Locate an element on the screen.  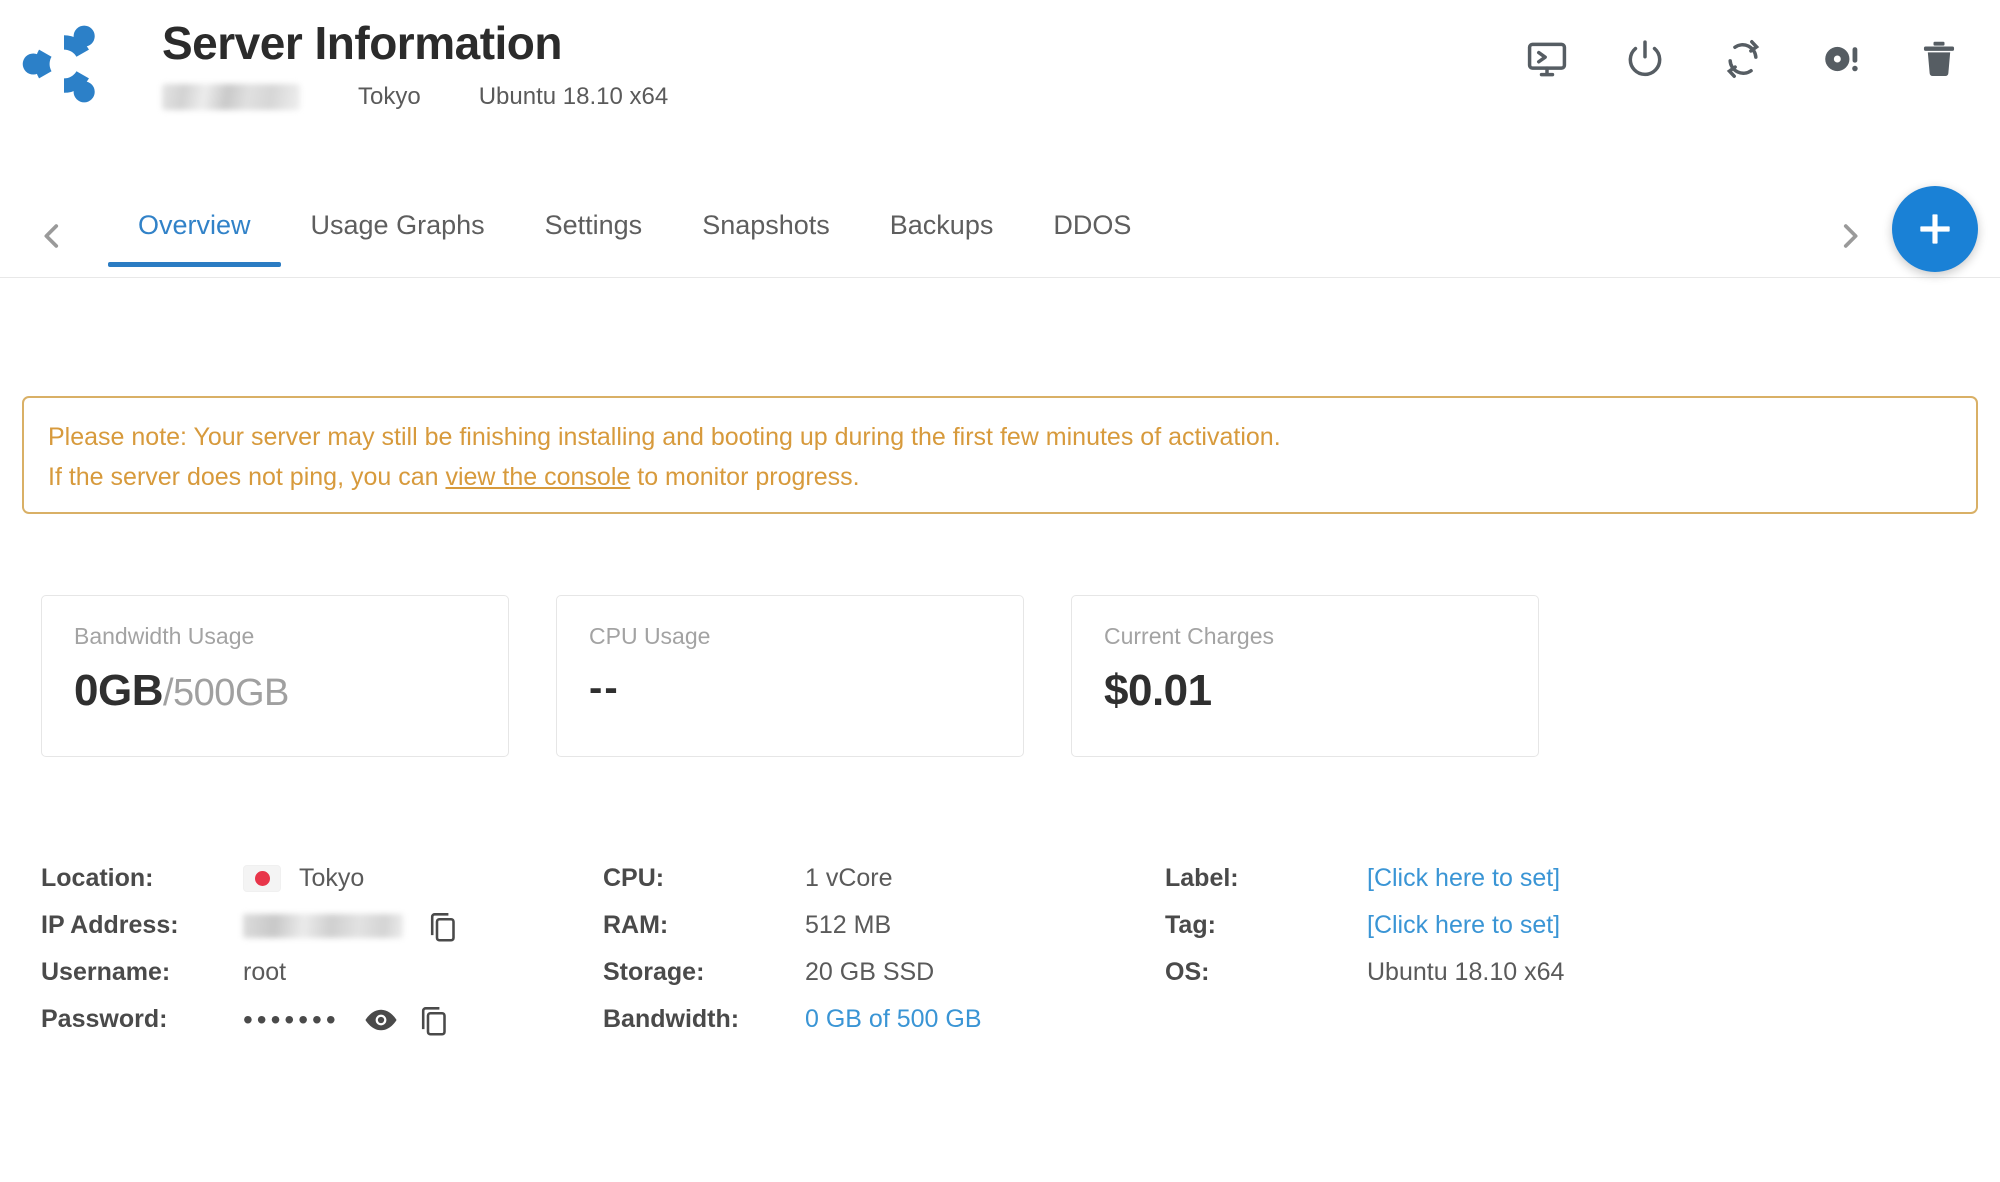
plus-icon is located at coordinates (1935, 229).